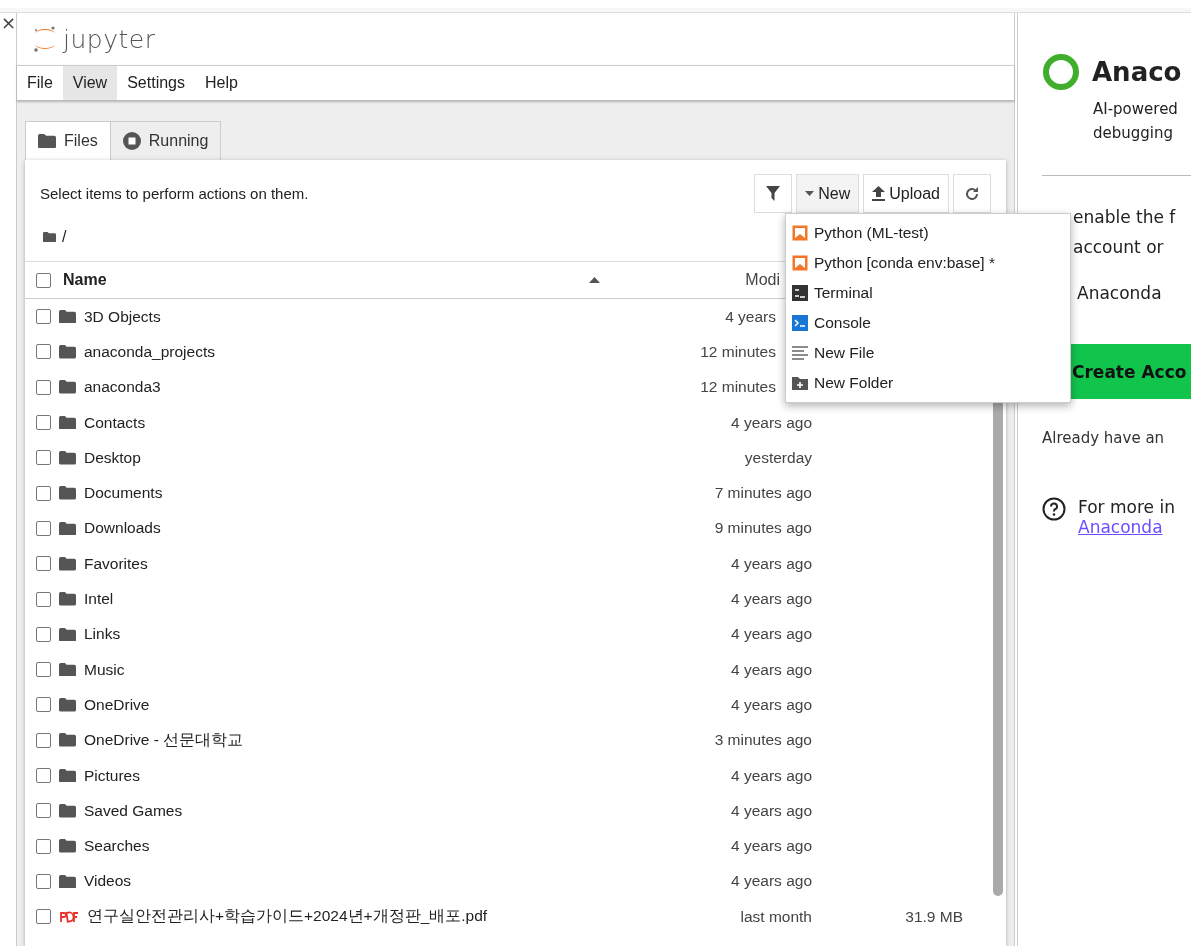 This screenshot has width=1191, height=946. I want to click on file-name-link: Desktop, so click(112, 457).